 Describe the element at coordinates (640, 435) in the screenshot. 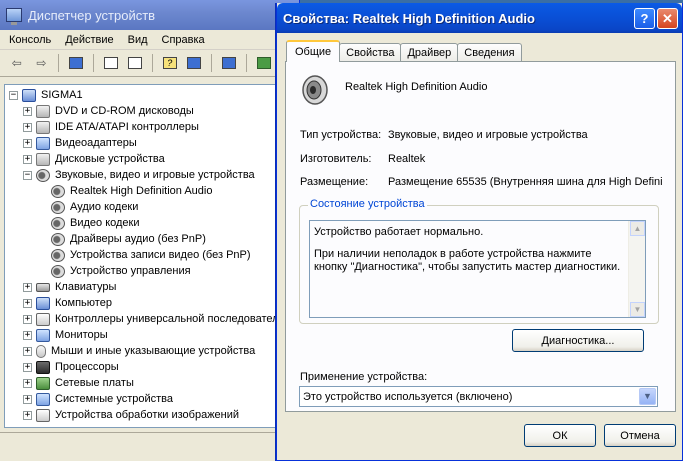

I see `cancel-button: Отмена` at that location.